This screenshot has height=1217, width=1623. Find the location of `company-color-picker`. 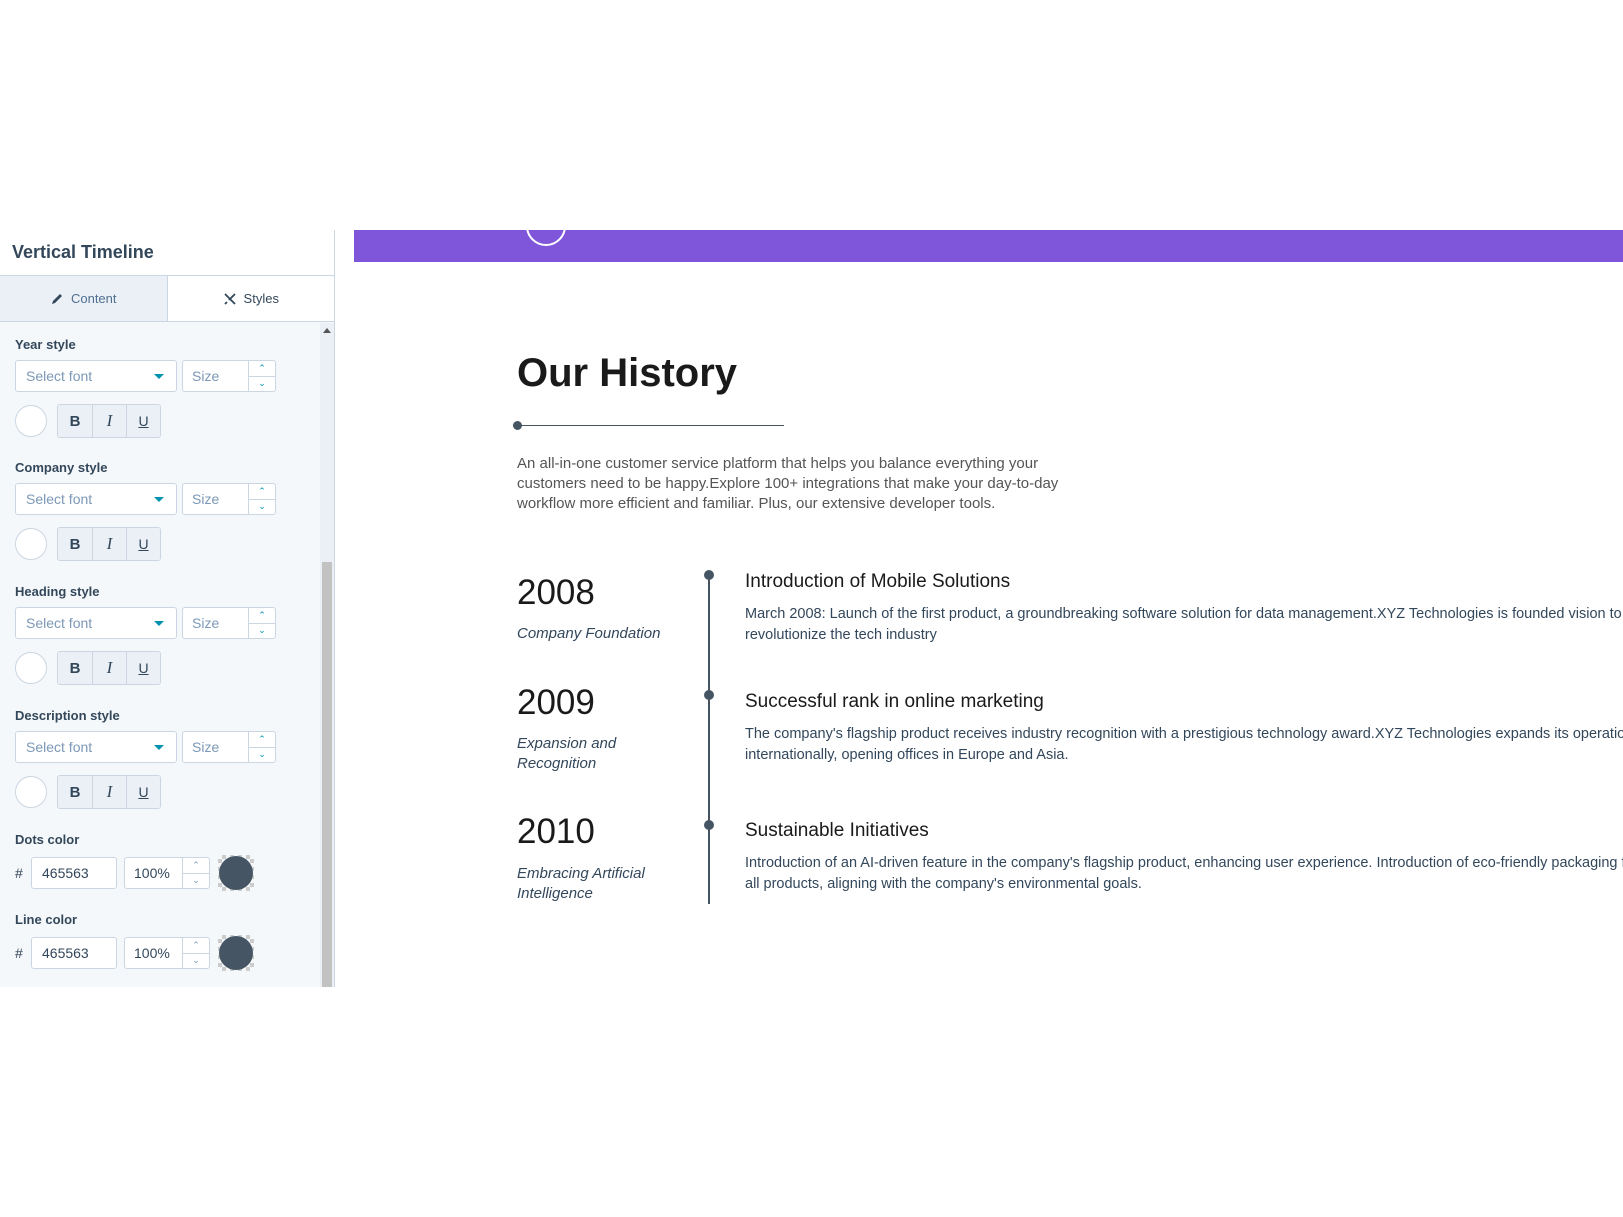

company-color-picker is located at coordinates (31, 544).